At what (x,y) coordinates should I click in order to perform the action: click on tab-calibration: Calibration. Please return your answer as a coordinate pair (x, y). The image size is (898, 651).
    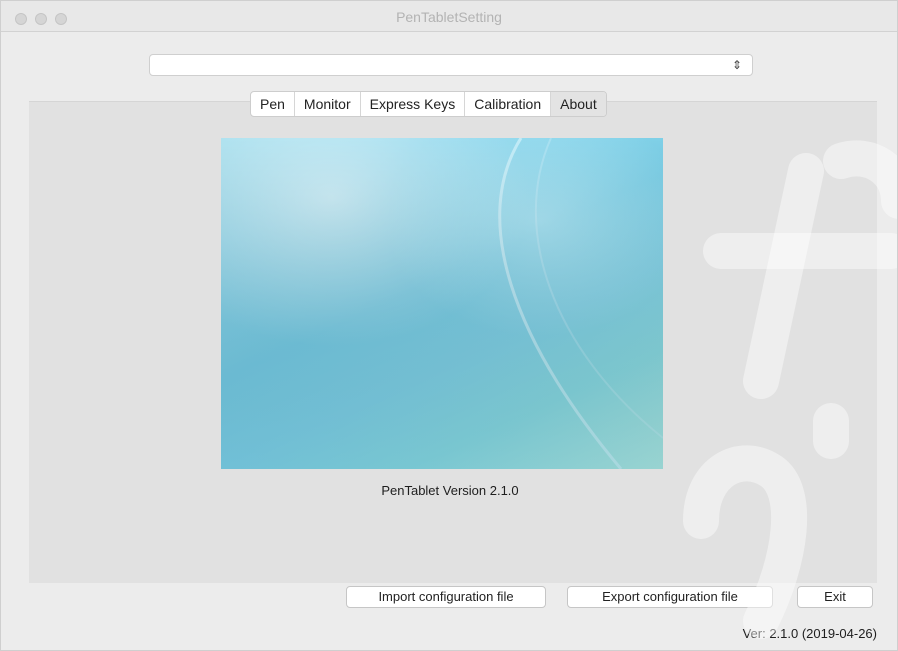
    Looking at the image, I should click on (508, 104).